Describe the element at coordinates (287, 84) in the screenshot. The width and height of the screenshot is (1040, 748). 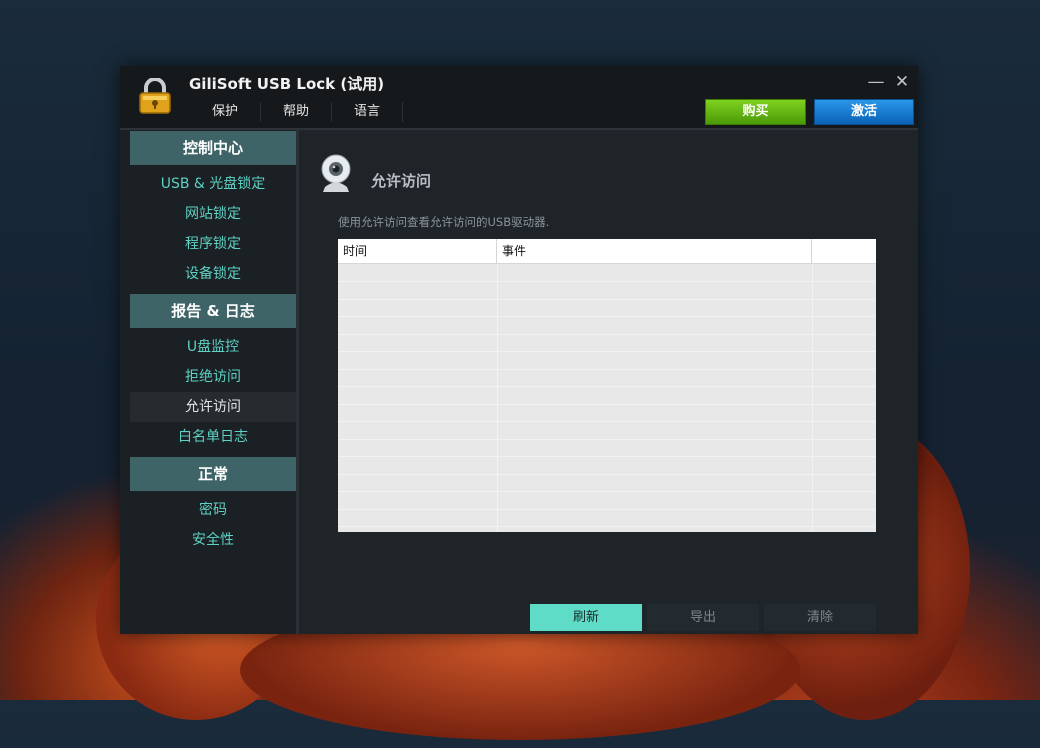
I see `app-title: GiliSoft USB Lock (试用)` at that location.